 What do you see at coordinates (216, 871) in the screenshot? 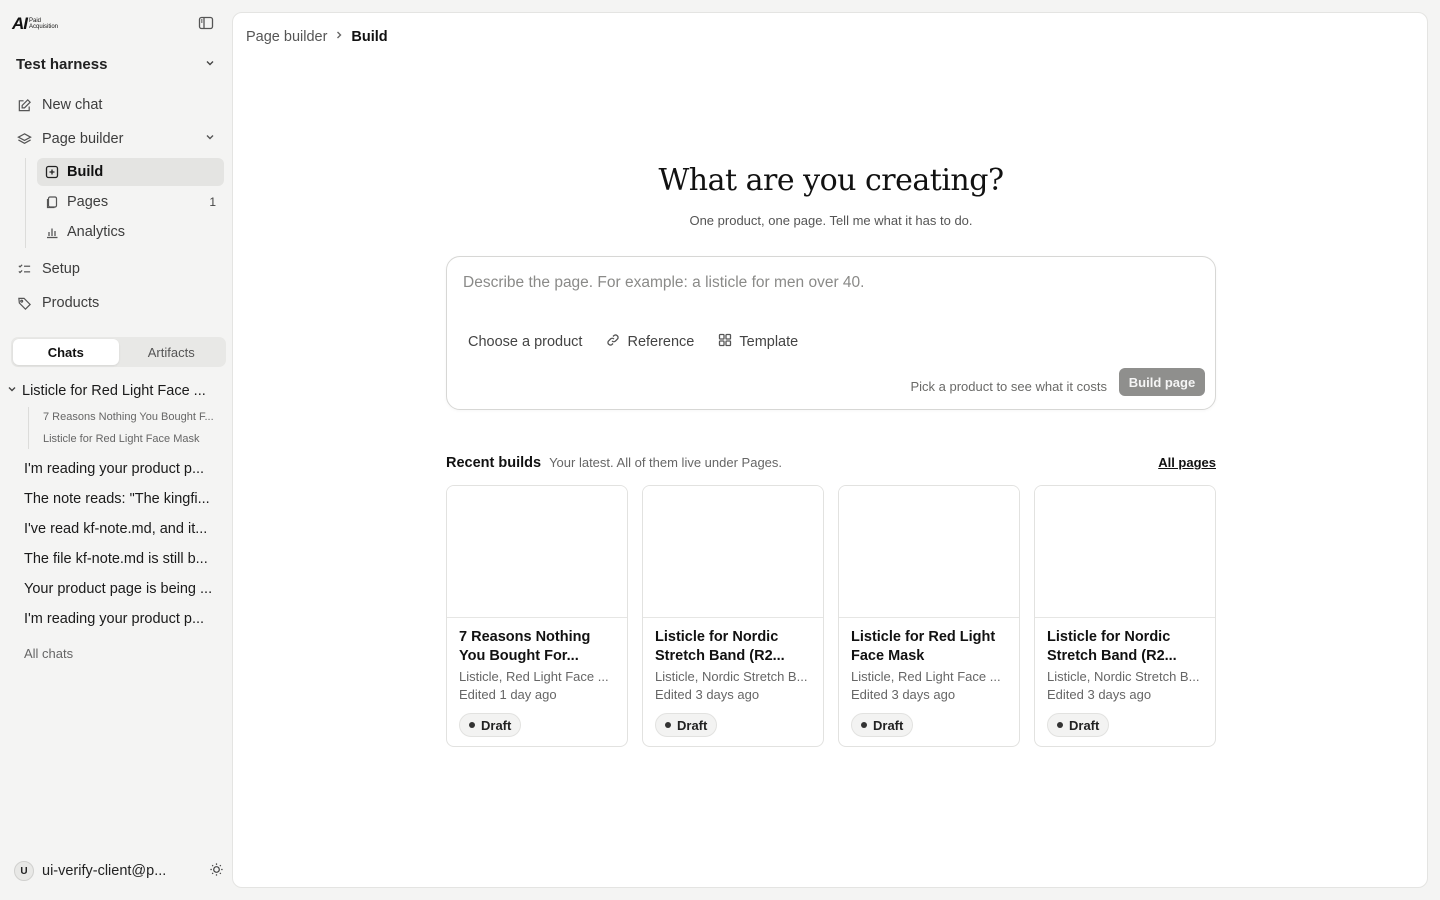
I see `sun-icon` at bounding box center [216, 871].